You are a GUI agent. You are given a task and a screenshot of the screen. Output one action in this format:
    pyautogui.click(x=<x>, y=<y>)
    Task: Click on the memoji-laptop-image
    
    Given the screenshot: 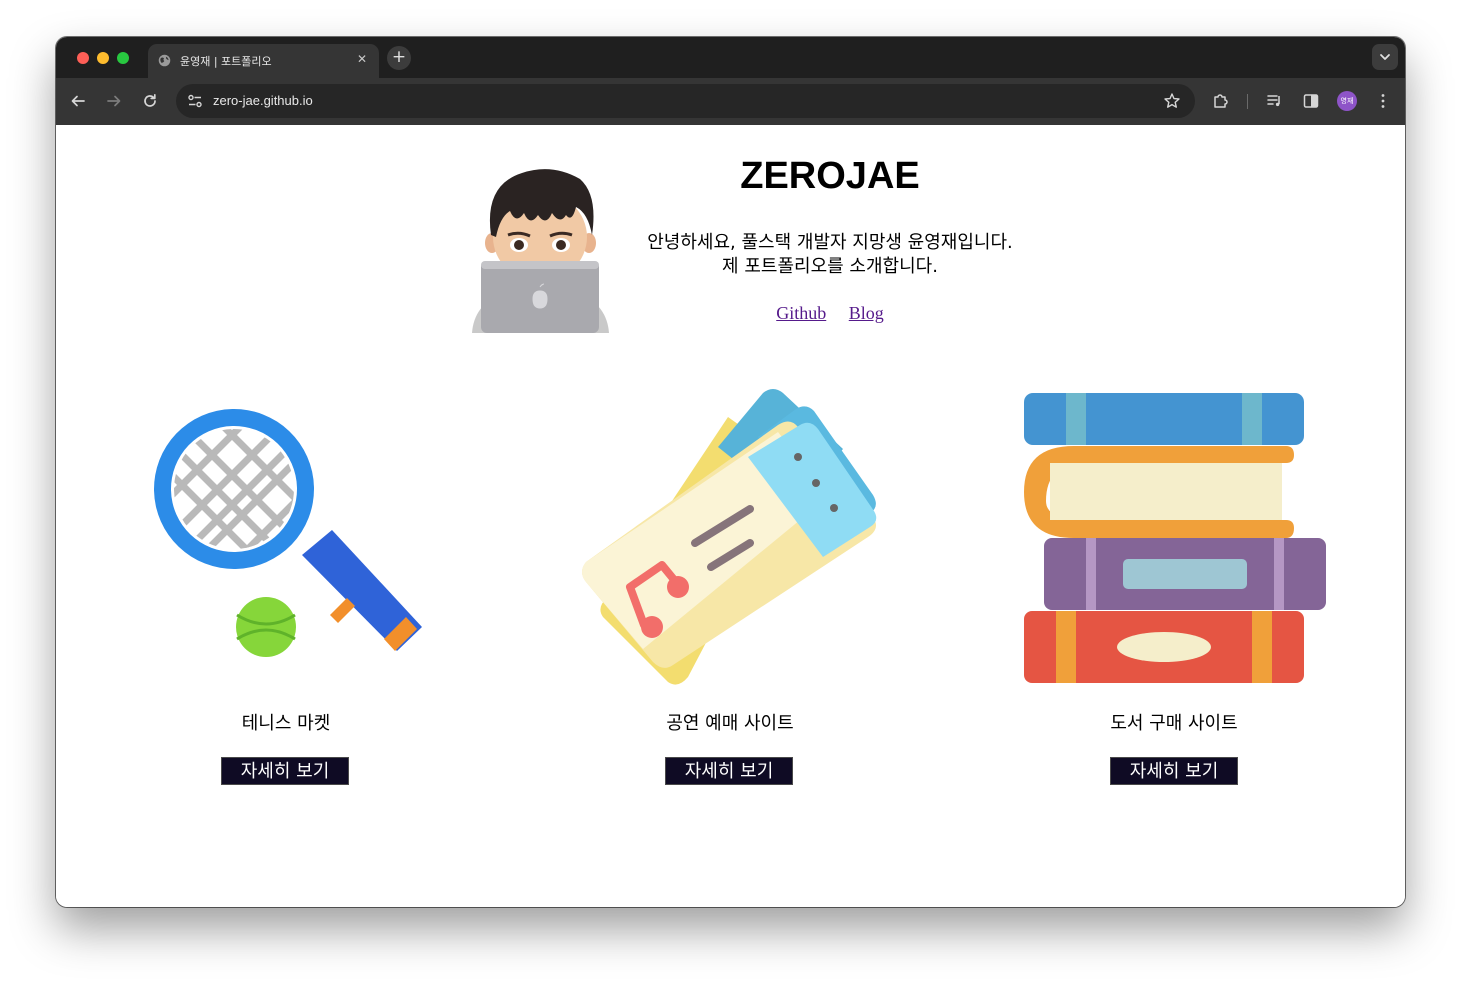 What is the action you would take?
    pyautogui.click(x=540, y=251)
    